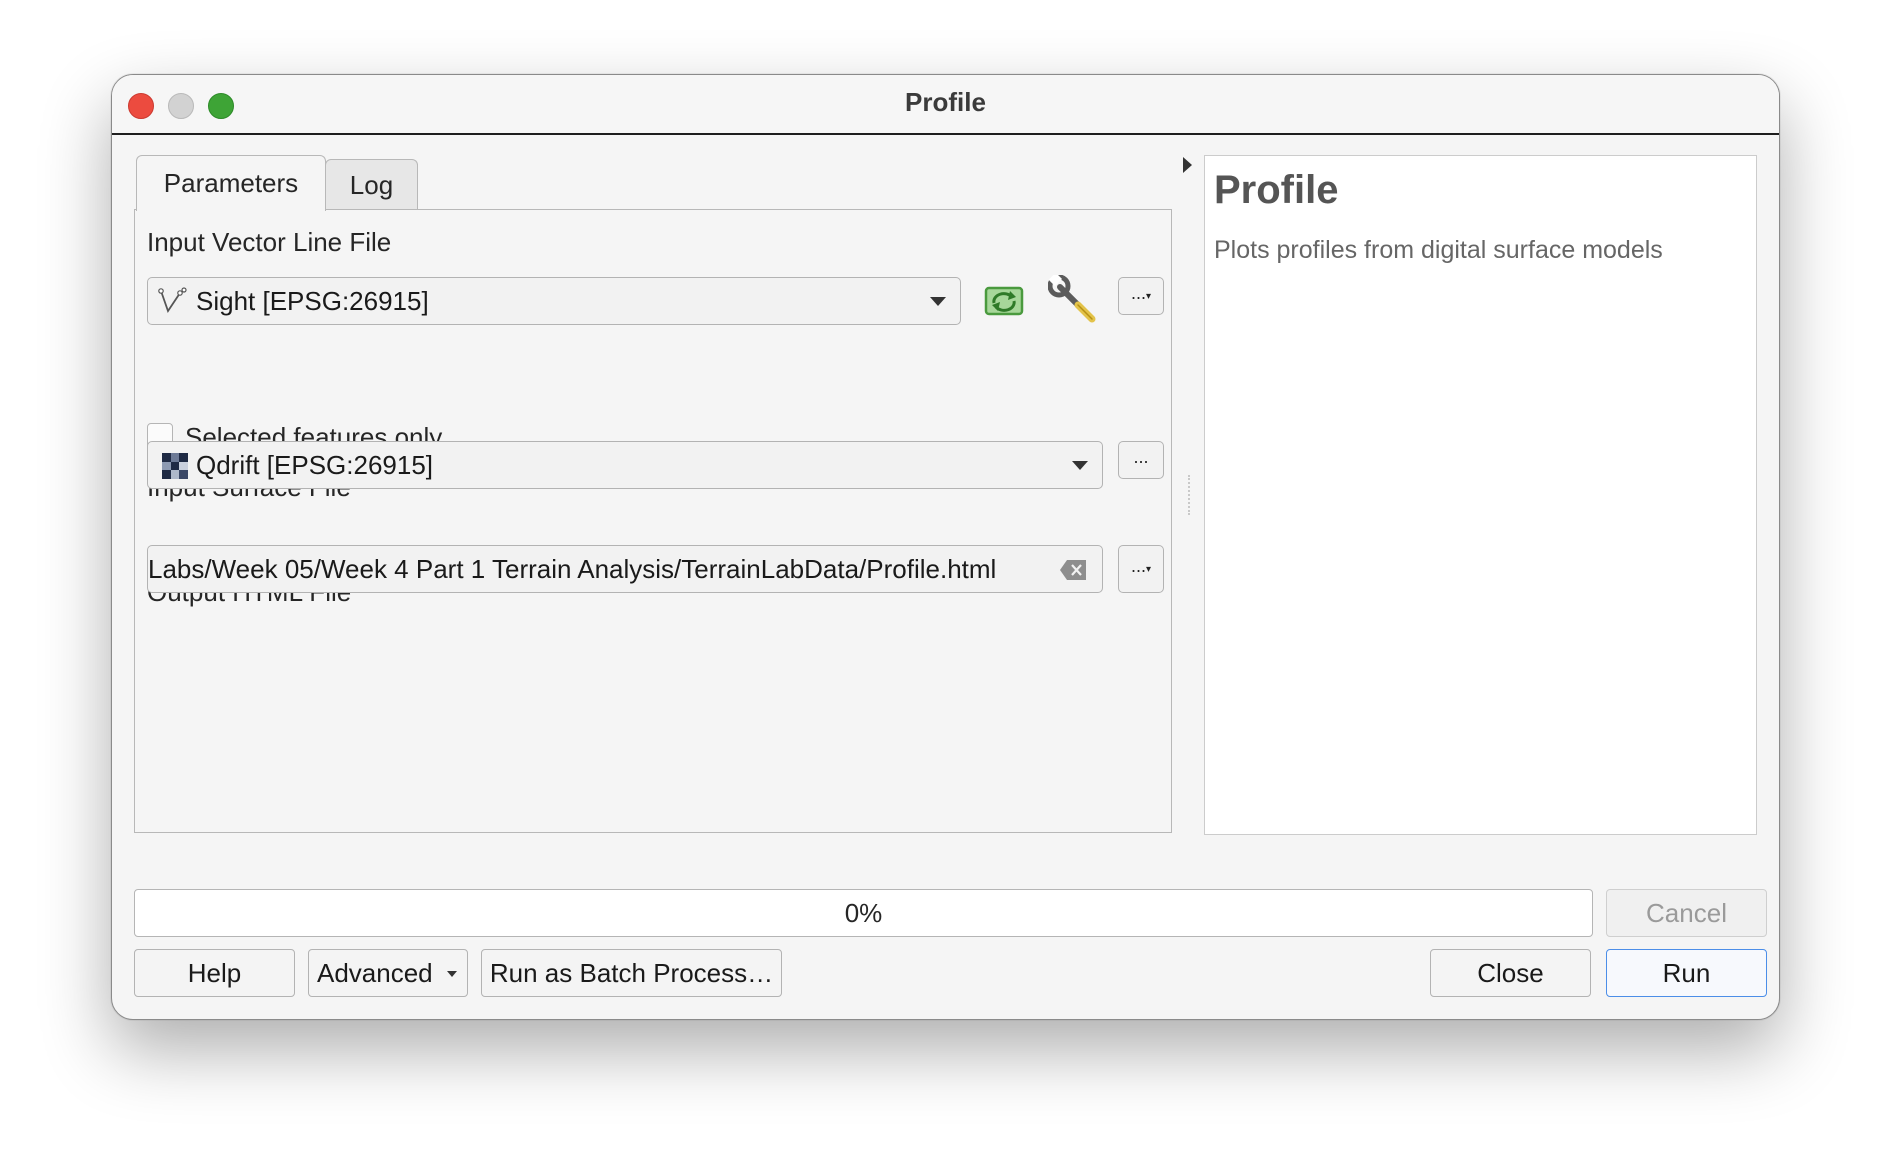 This screenshot has height=1166, width=1888. I want to click on splitter-handle, so click(1190, 495).